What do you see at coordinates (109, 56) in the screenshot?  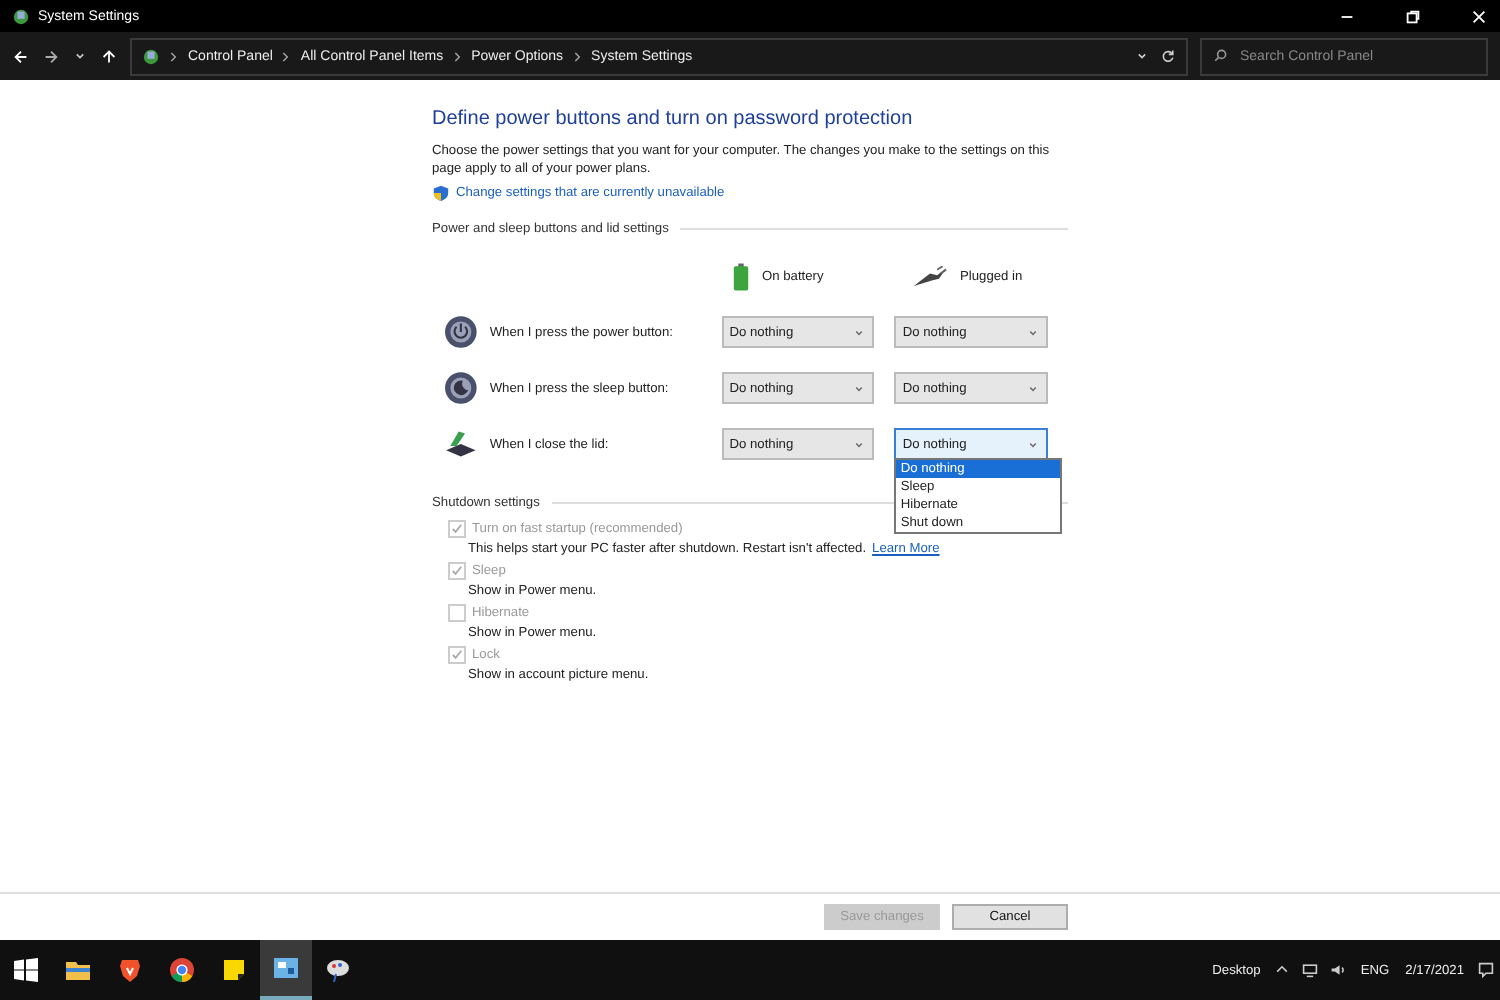 I see `up-arrow-icon` at bounding box center [109, 56].